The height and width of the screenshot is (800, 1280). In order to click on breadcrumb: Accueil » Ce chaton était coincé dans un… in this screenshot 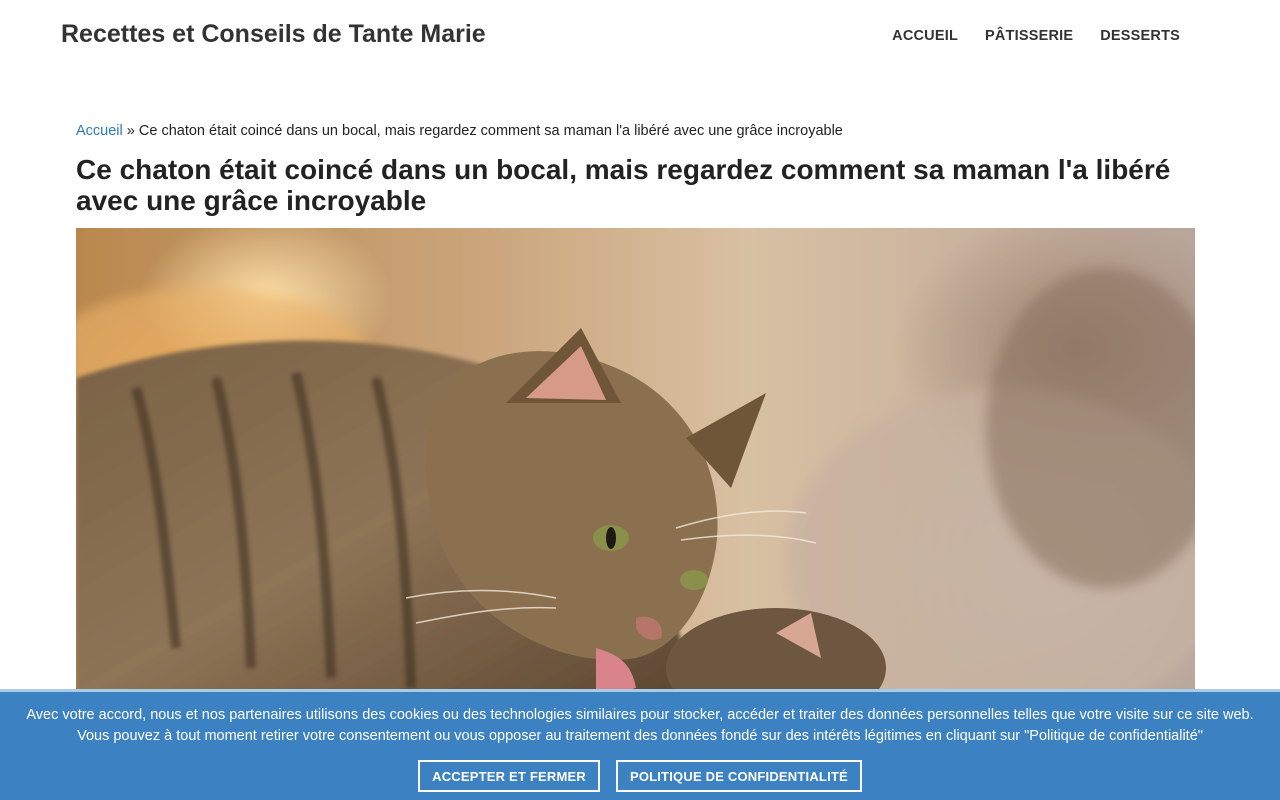, I will do `click(635, 131)`.